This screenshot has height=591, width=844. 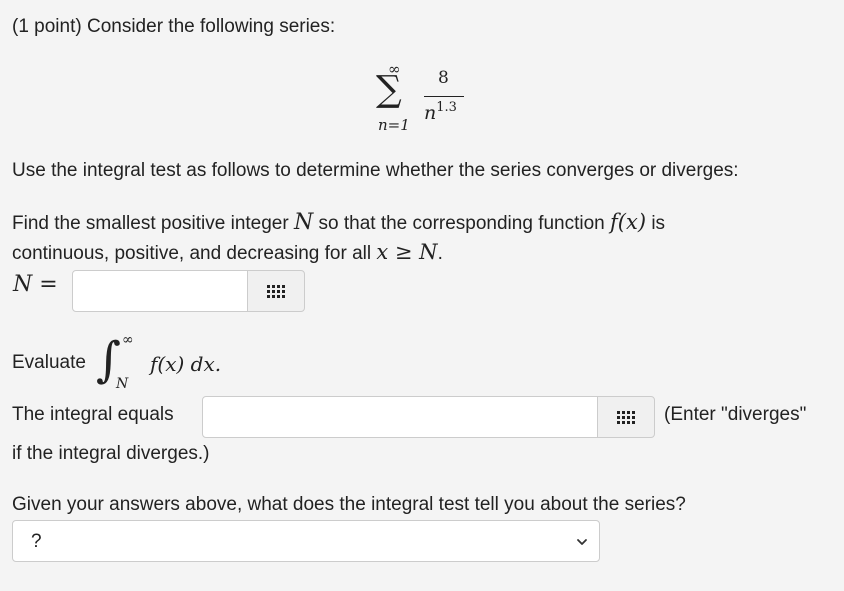 I want to click on denominator-exponent: 1.3, so click(x=446, y=107).